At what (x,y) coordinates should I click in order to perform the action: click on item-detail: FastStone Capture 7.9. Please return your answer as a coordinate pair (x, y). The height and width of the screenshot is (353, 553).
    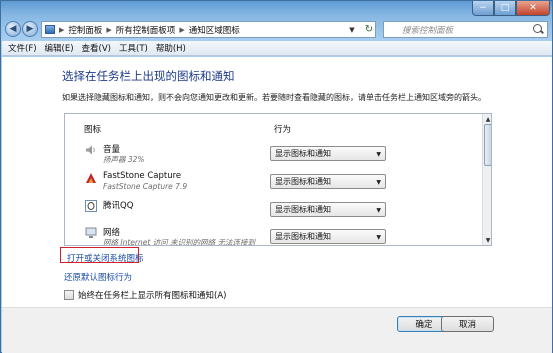
    Looking at the image, I should click on (145, 186).